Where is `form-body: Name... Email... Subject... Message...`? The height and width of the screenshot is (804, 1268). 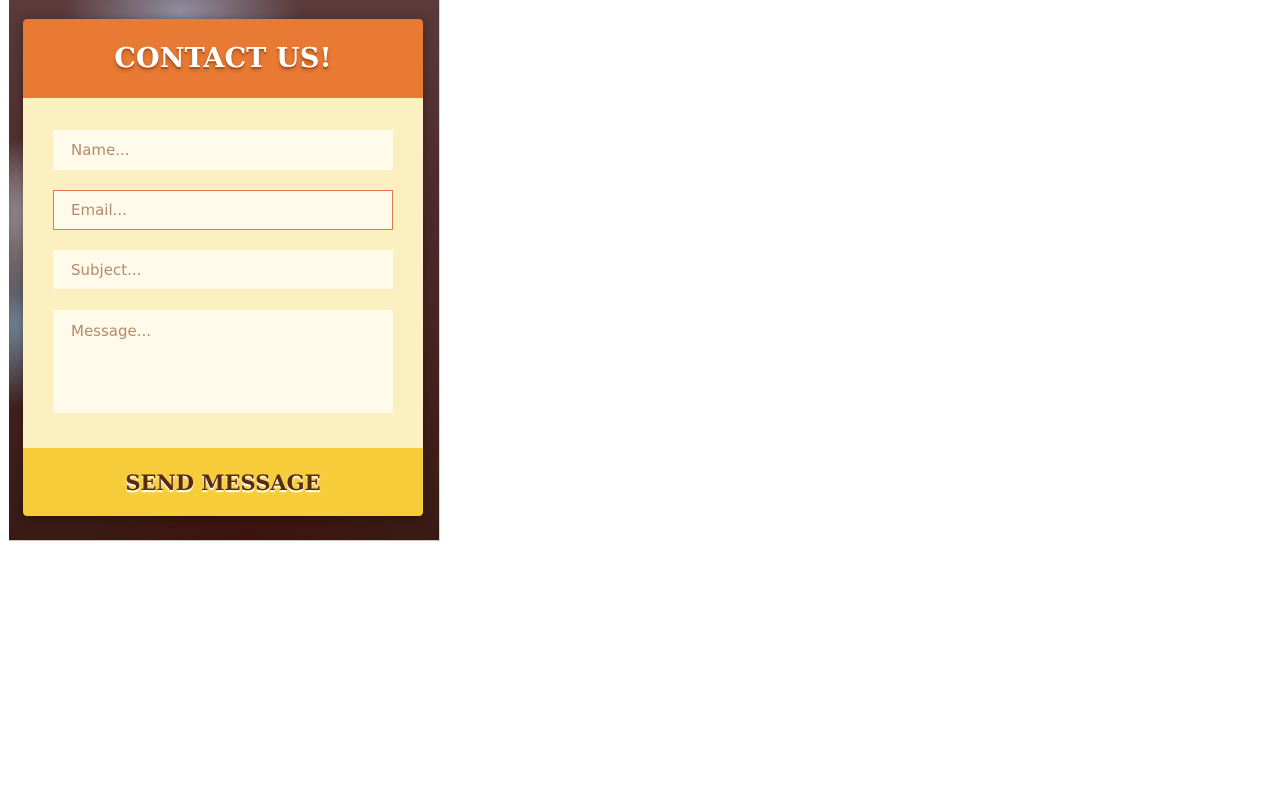
form-body: Name... Email... Subject... Message... is located at coordinates (223, 273).